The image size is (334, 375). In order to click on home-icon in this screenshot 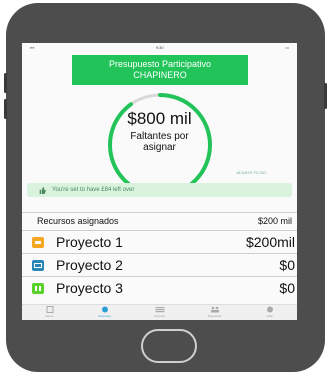, I will do `click(49, 309)`.